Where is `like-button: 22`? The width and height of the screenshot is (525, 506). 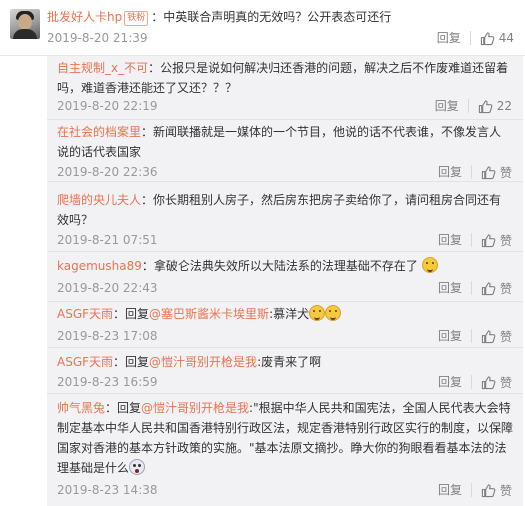
like-button: 22 is located at coordinates (495, 106).